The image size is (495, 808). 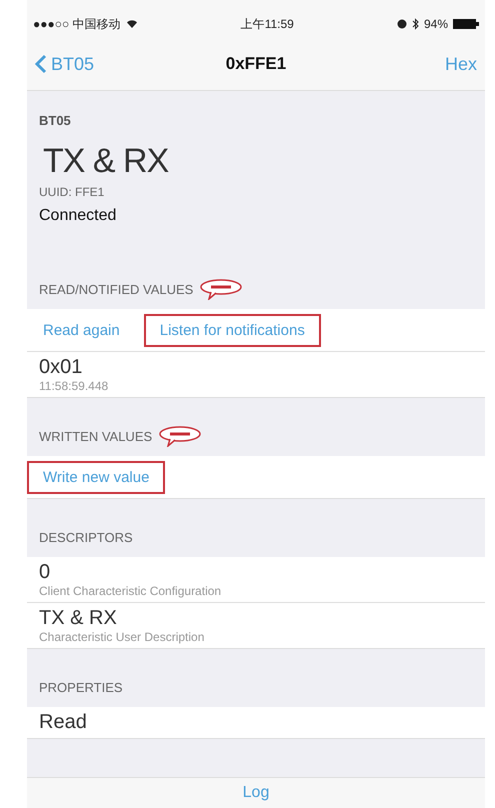 I want to click on uuid-label: UUID: FFE1, so click(x=72, y=192).